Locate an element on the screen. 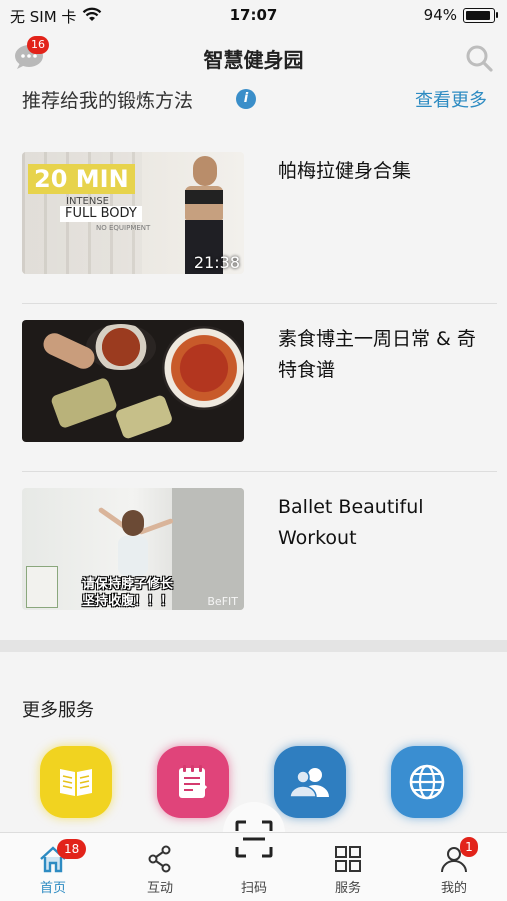 The width and height of the screenshot is (507, 901). search-icon is located at coordinates (479, 58).